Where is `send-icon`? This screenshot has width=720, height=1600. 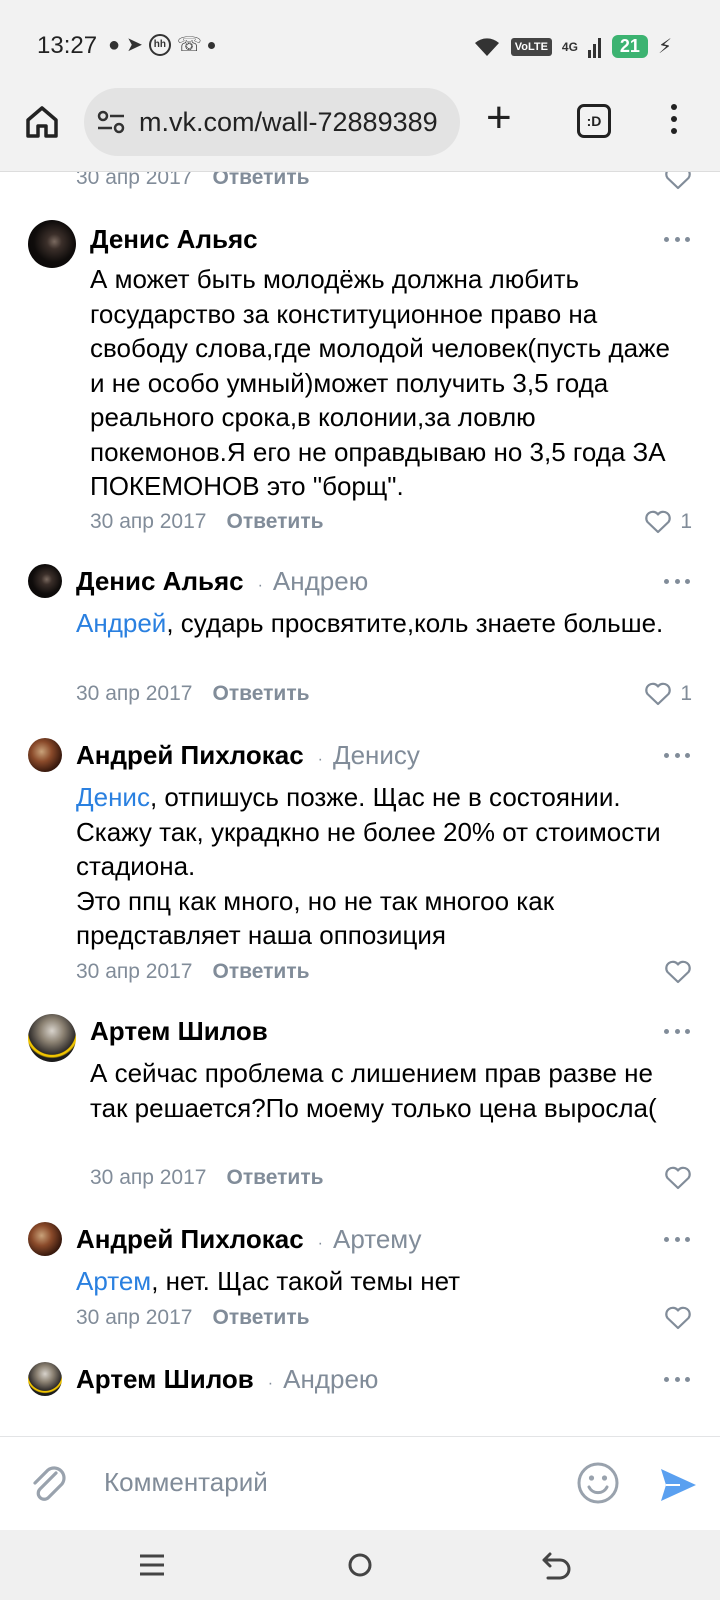 send-icon is located at coordinates (678, 1485).